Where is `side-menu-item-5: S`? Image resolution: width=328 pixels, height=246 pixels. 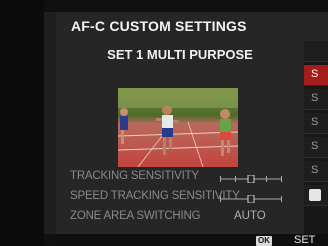
side-menu-item-5: S is located at coordinates (316, 171).